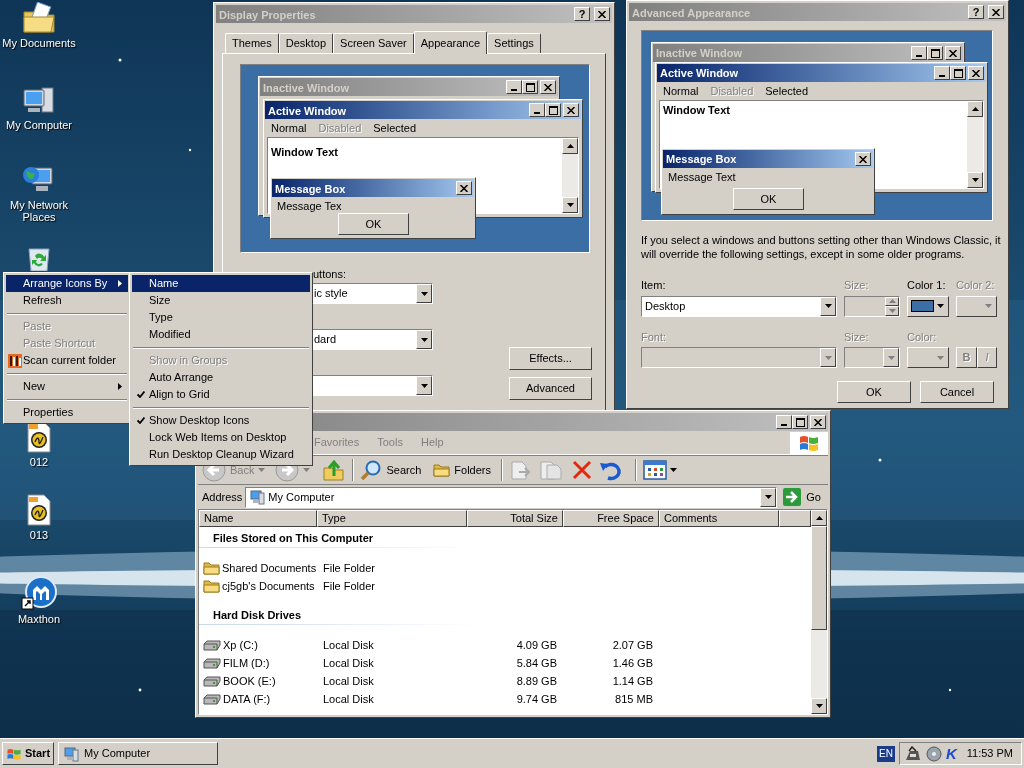  What do you see at coordinates (462, 470) in the screenshot?
I see `folders-button: Folders` at bounding box center [462, 470].